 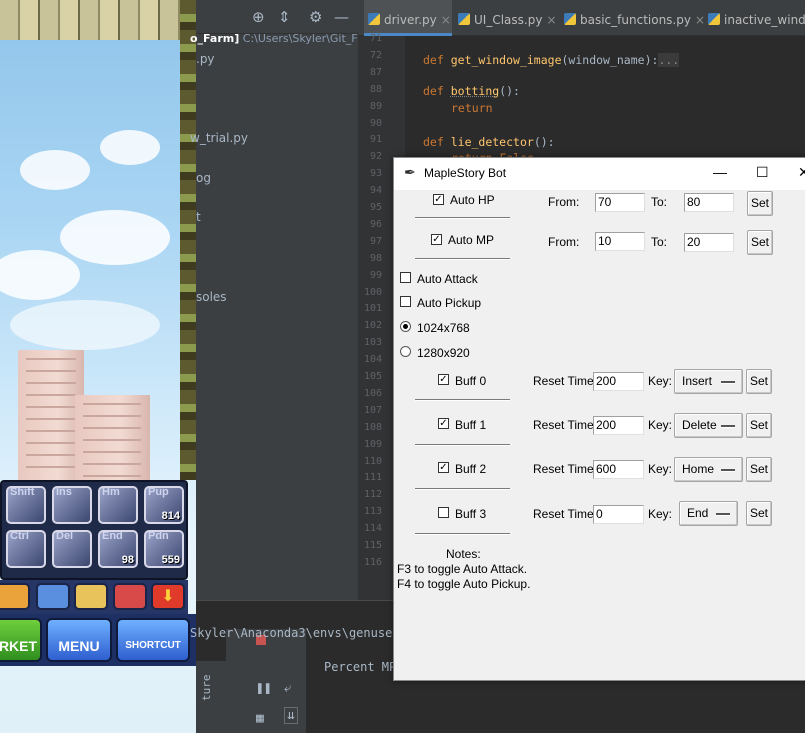 I want to click on project-file: soles, so click(x=211, y=297).